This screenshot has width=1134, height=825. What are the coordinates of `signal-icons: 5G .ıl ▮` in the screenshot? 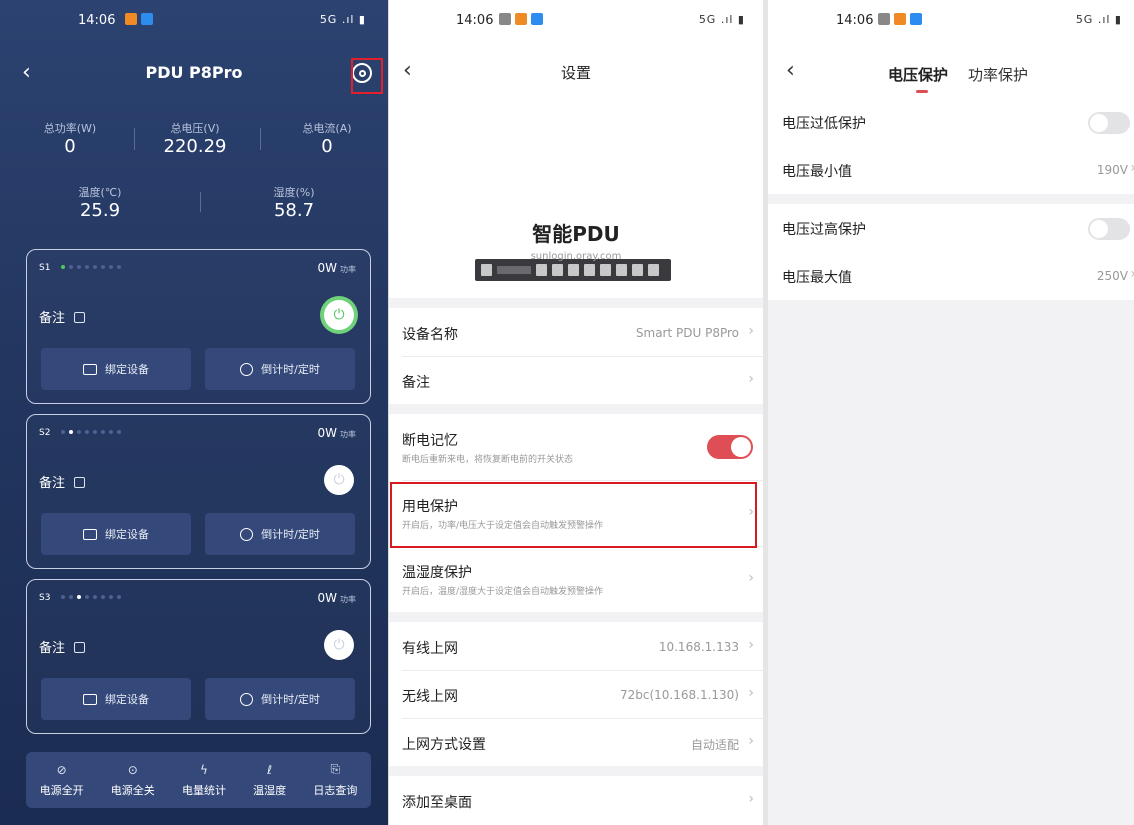 It's located at (342, 19).